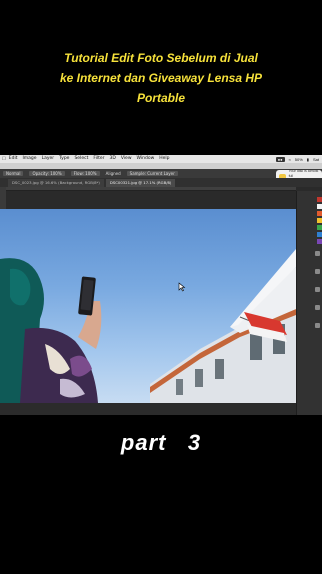  What do you see at coordinates (164, 159) in the screenshot?
I see `menu-help: Help` at bounding box center [164, 159].